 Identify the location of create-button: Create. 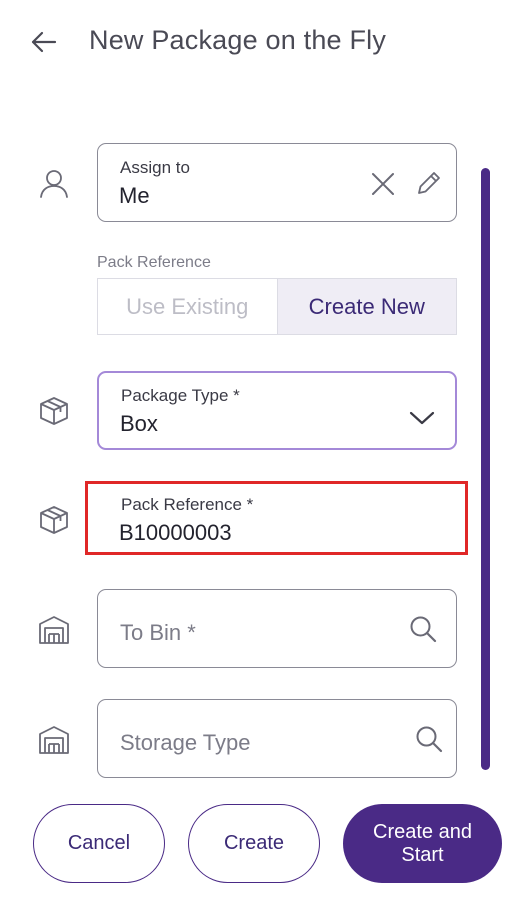
(254, 843).